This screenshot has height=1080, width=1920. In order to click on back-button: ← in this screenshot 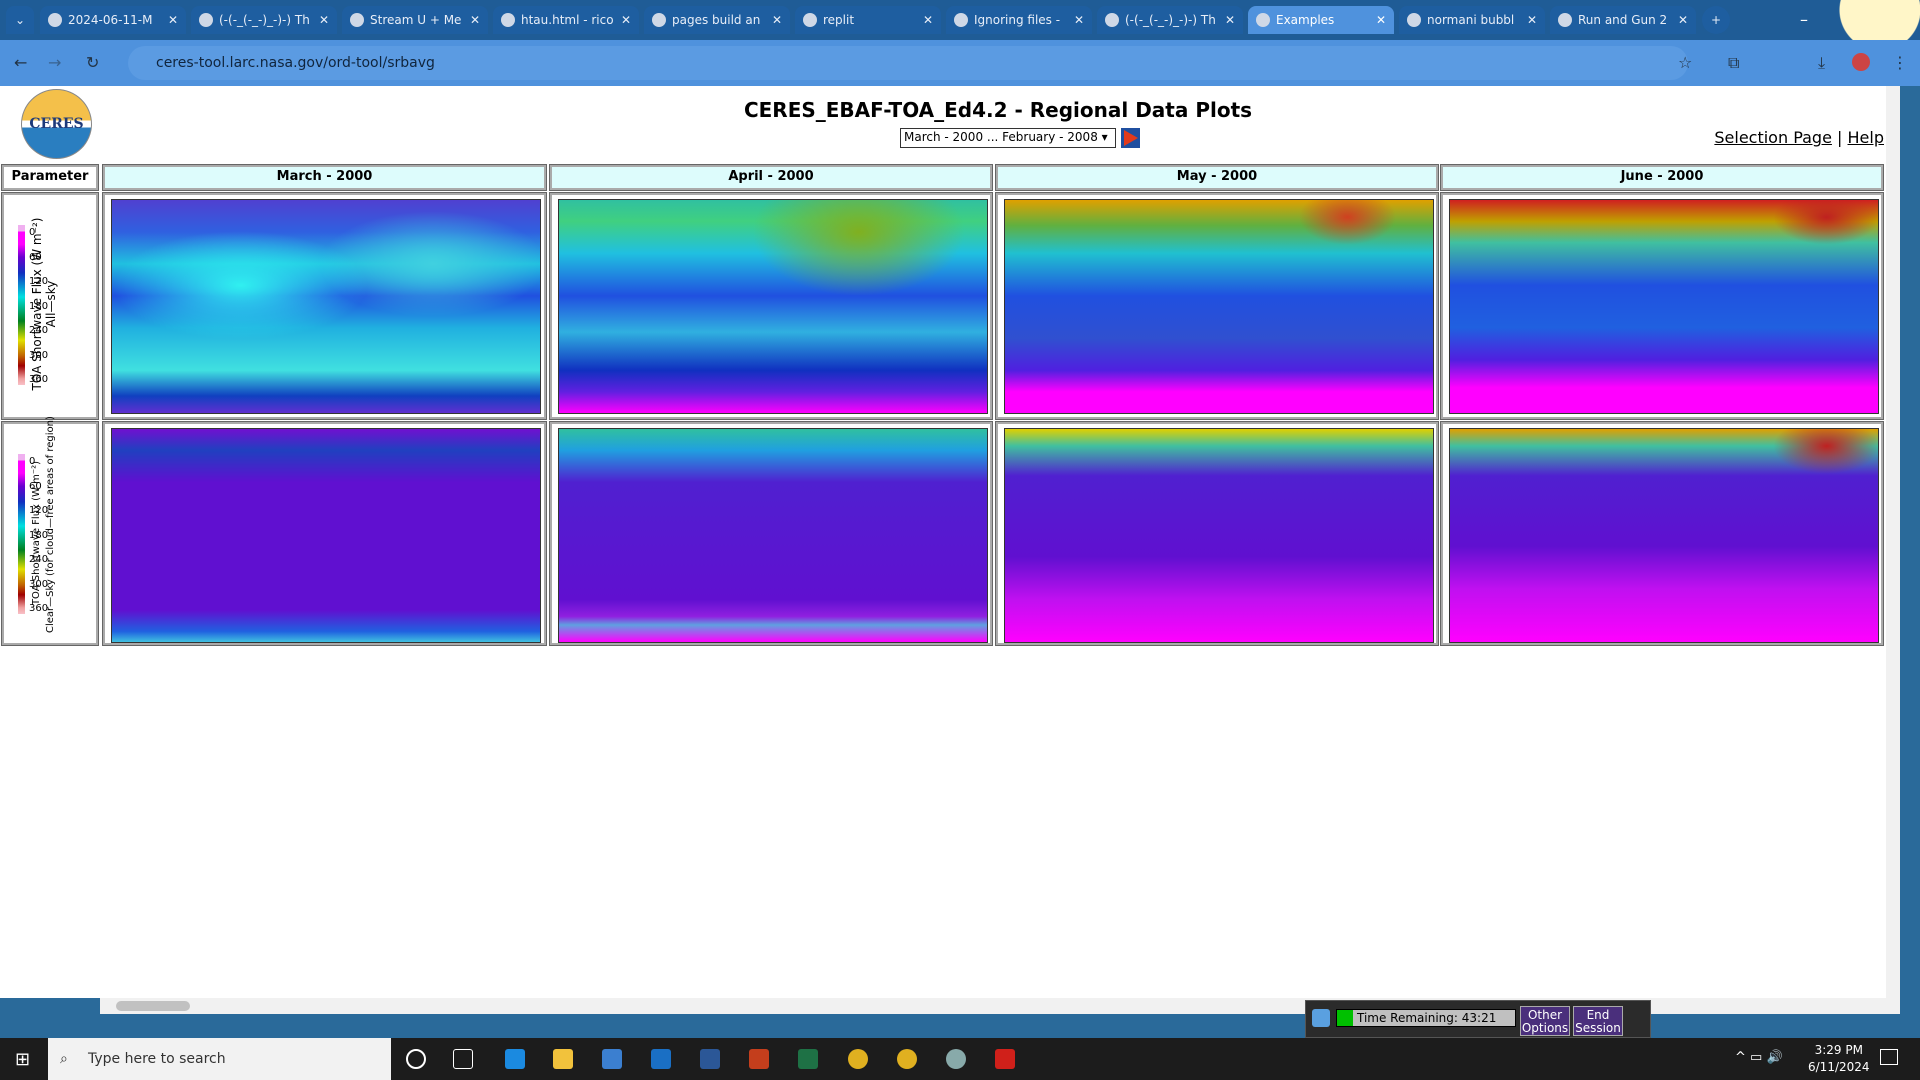, I will do `click(20, 62)`.